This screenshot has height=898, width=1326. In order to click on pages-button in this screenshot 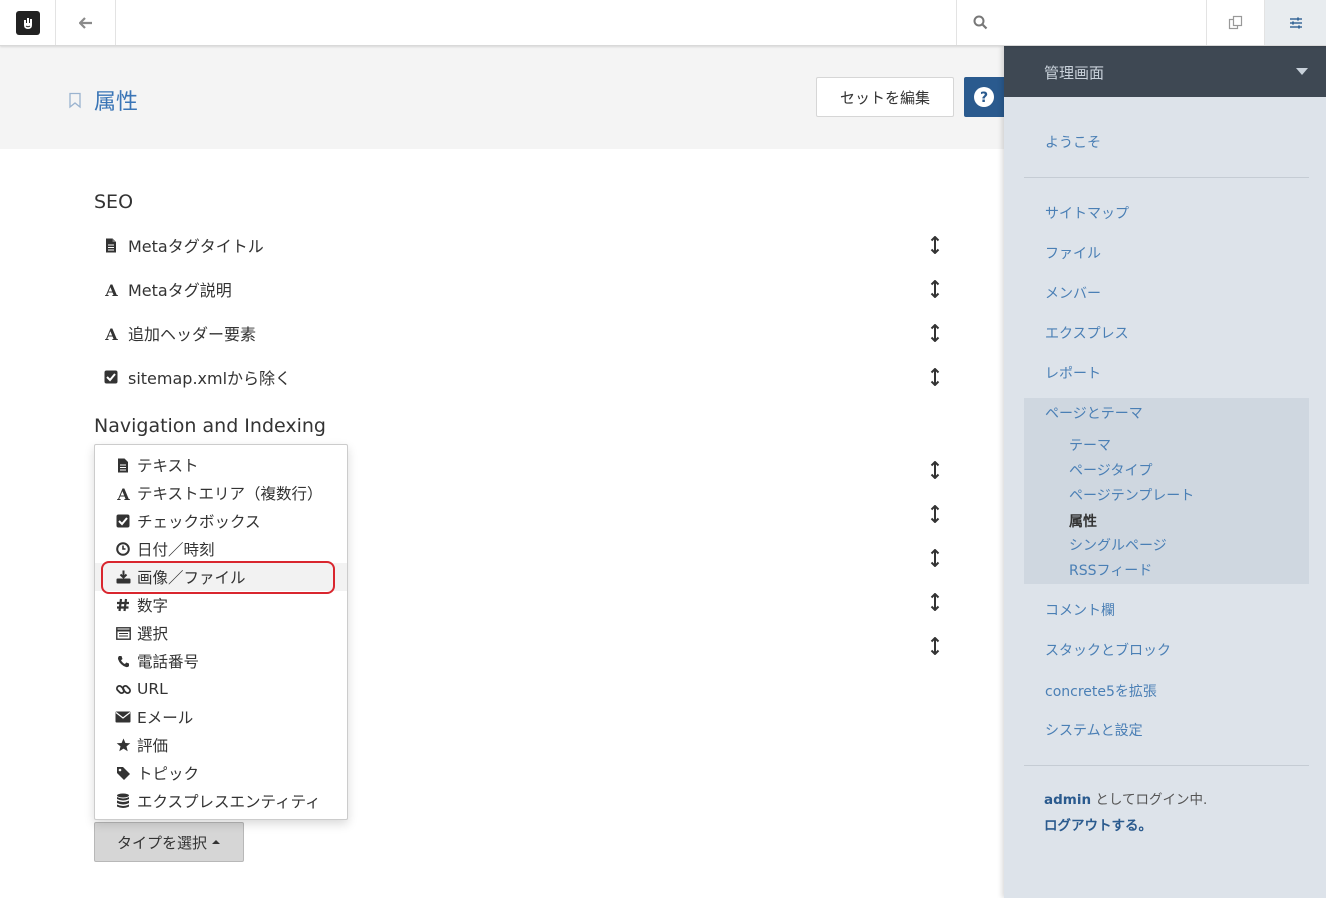, I will do `click(1235, 22)`.